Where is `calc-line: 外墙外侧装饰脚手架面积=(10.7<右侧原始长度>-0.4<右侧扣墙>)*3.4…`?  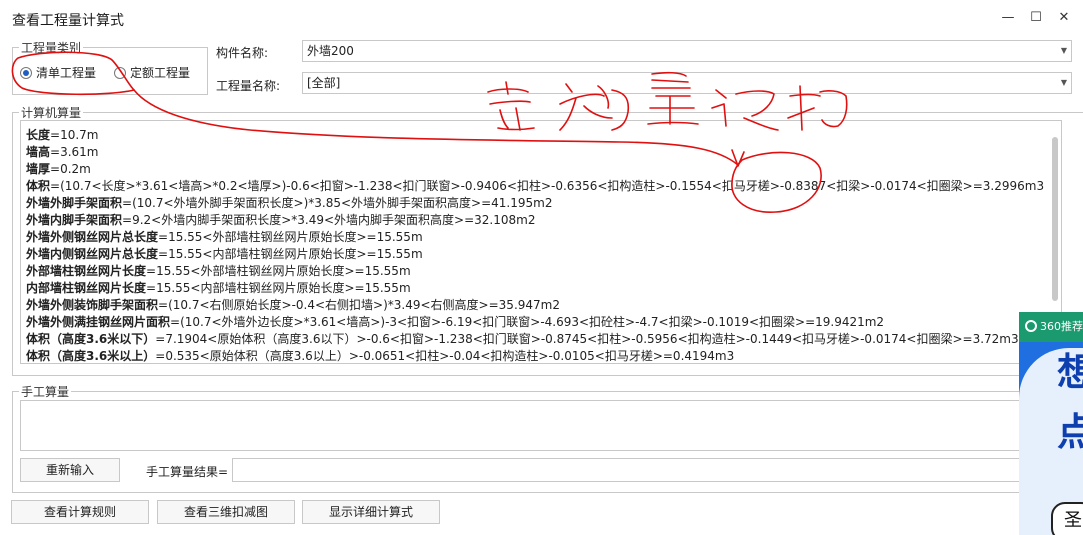
calc-line: 外墙外侧装饰脚手架面积=(10.7<右侧原始长度>-0.4<右侧扣墙>)*3.4… is located at coordinates (293, 305).